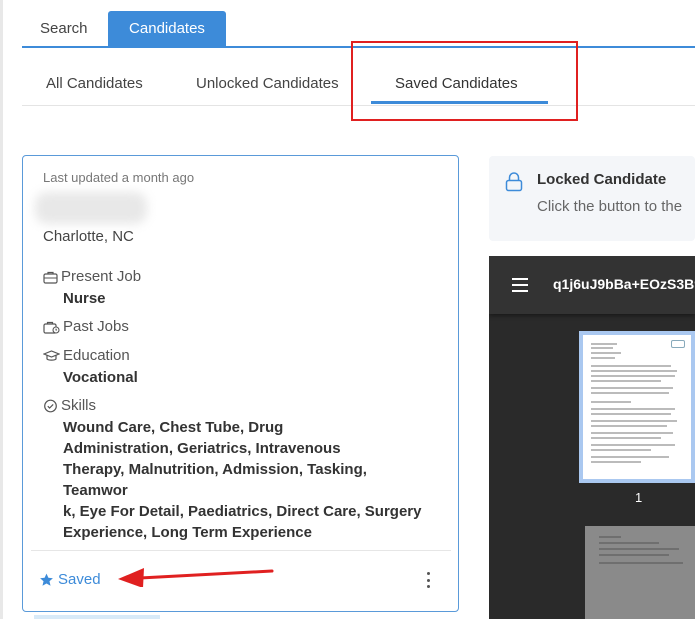  What do you see at coordinates (428, 580) in the screenshot?
I see `more-options-icon` at bounding box center [428, 580].